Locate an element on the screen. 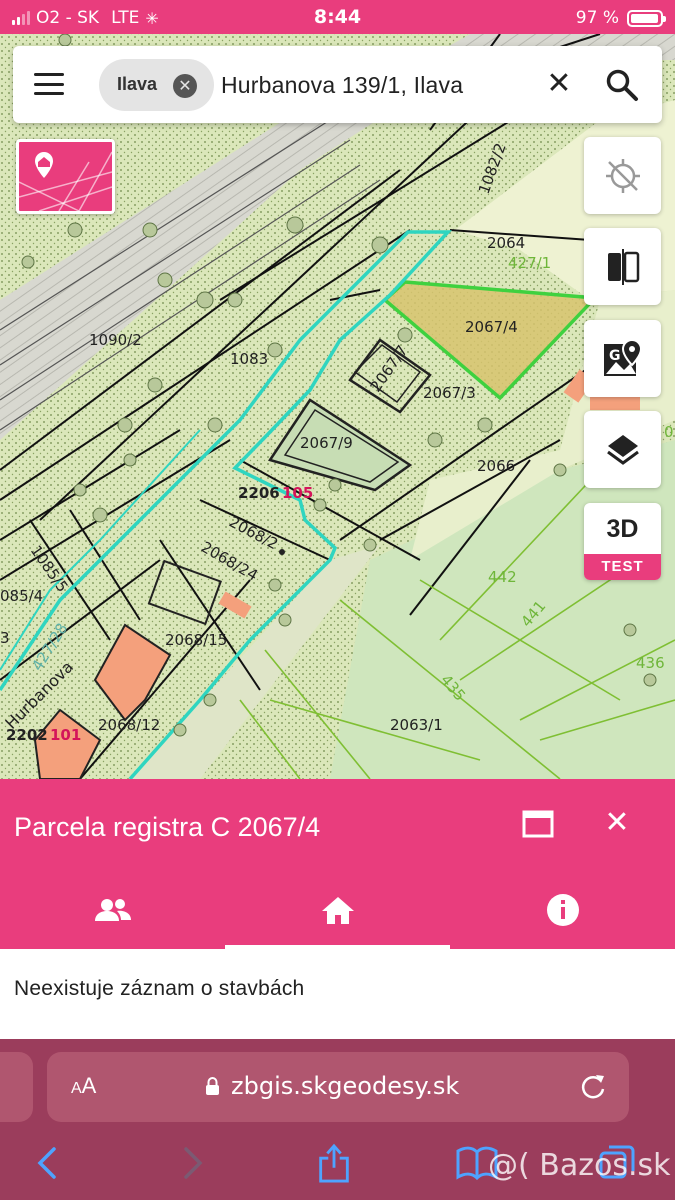 This screenshot has width=675, height=1200. parcel-label-2064: 2064 is located at coordinates (506, 243).